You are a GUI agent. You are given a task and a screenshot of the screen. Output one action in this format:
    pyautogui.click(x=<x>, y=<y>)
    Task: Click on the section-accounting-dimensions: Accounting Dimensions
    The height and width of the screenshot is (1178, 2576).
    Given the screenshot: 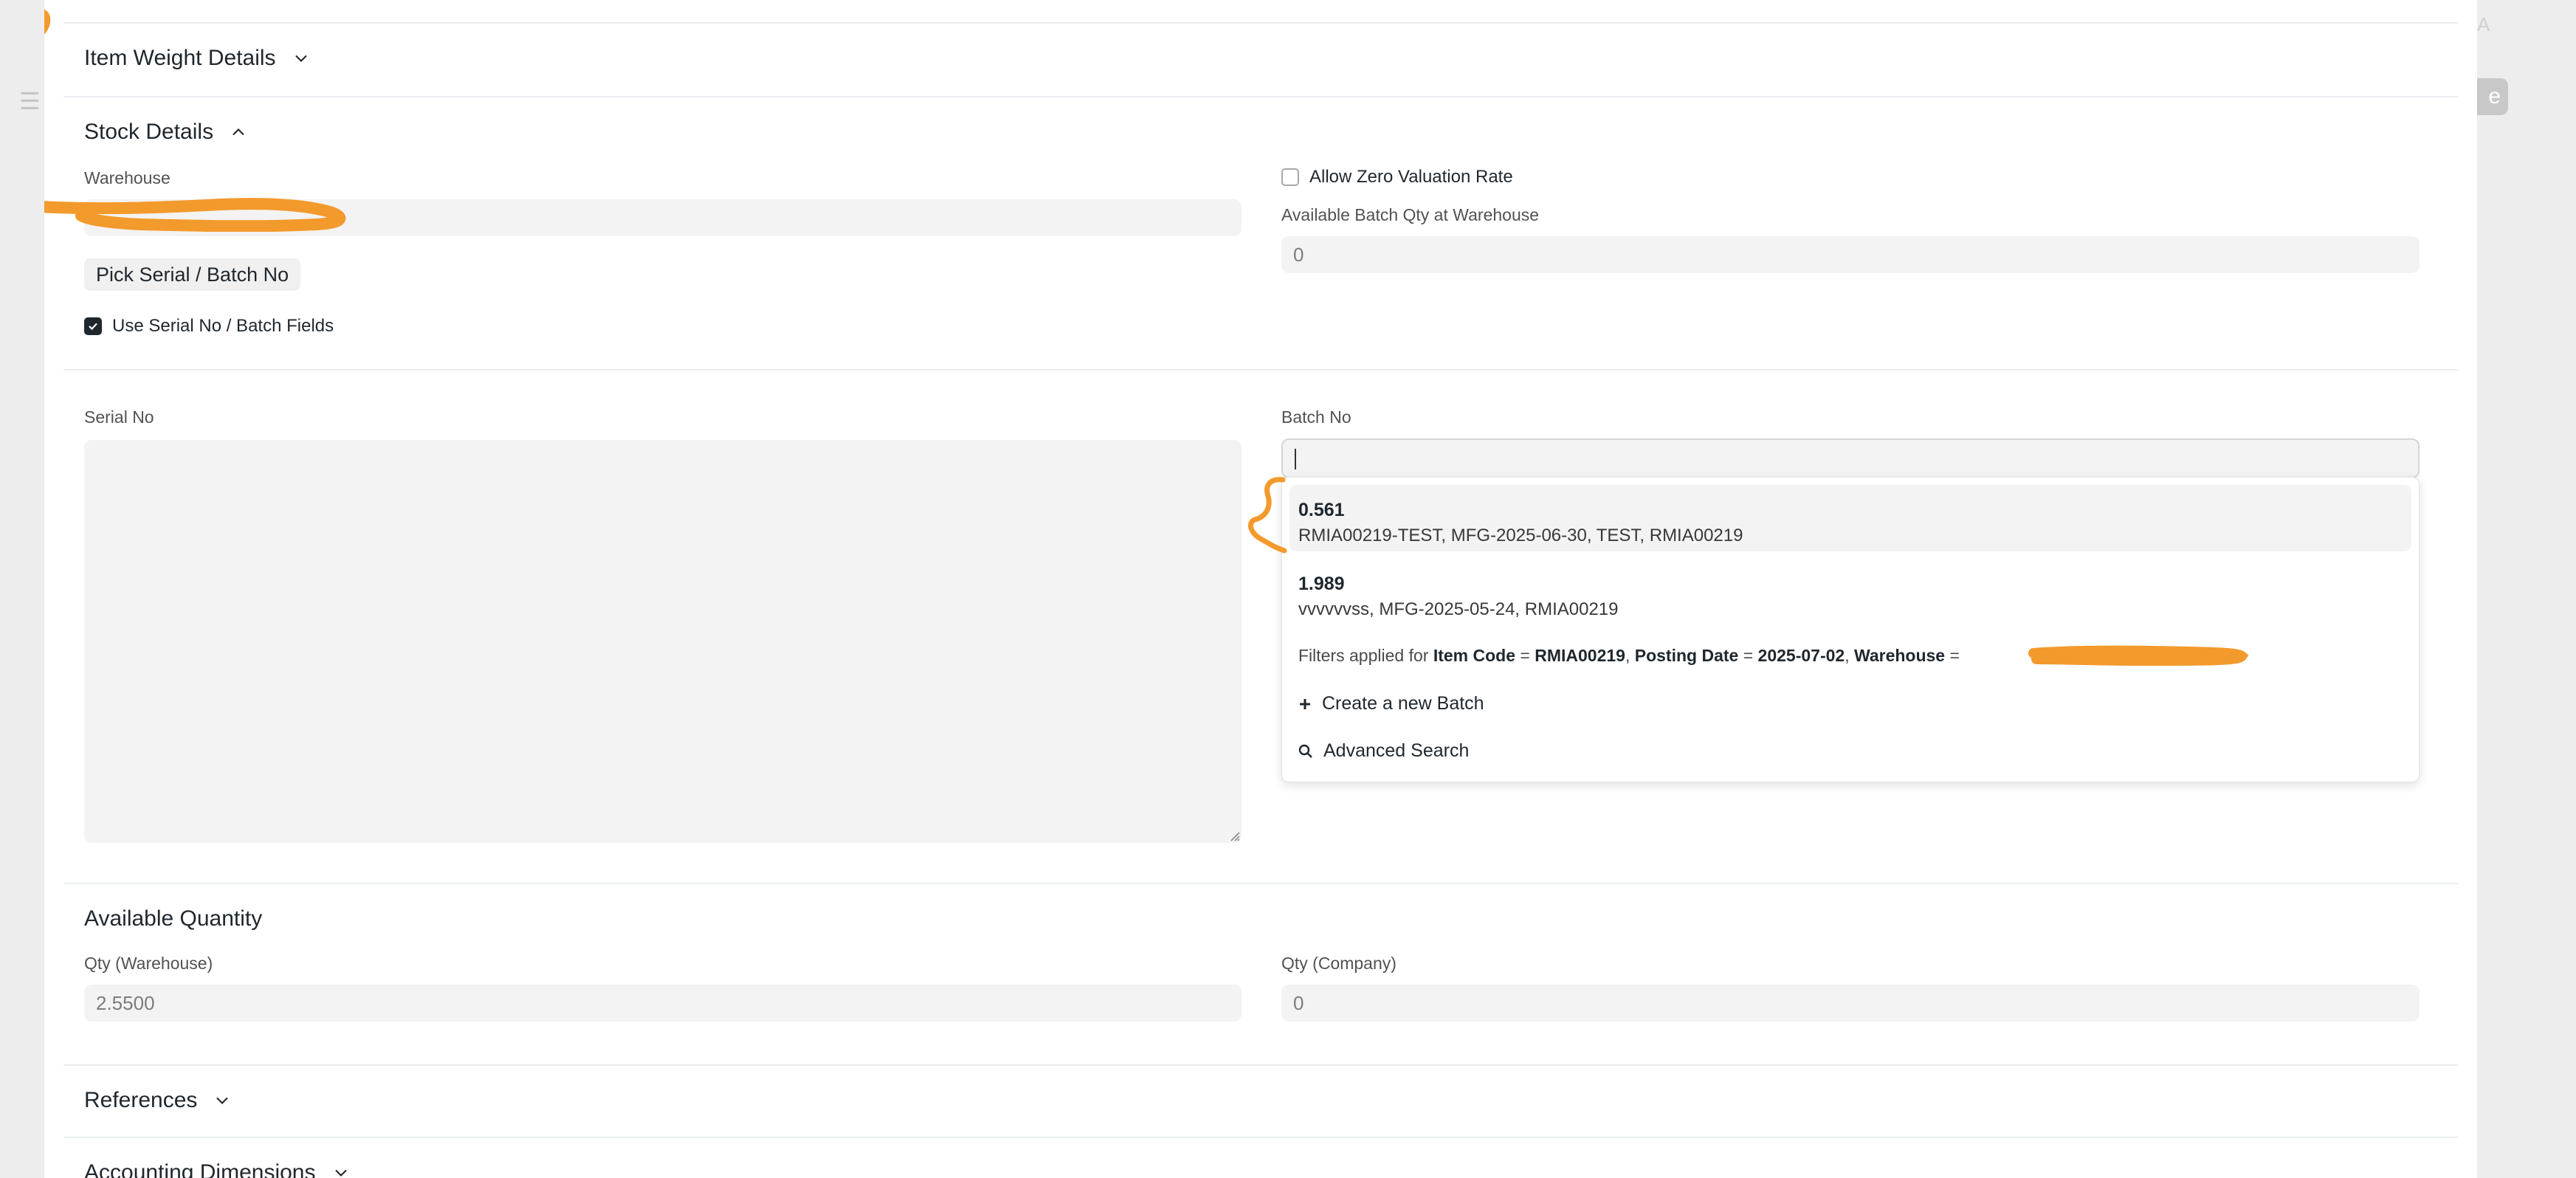 What is the action you would take?
    pyautogui.click(x=218, y=1169)
    